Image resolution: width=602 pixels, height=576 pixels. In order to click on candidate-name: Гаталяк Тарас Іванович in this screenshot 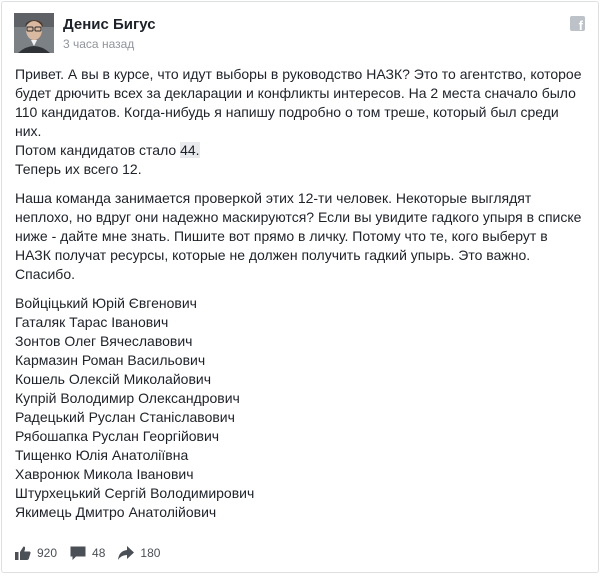, I will do `click(92, 322)`.